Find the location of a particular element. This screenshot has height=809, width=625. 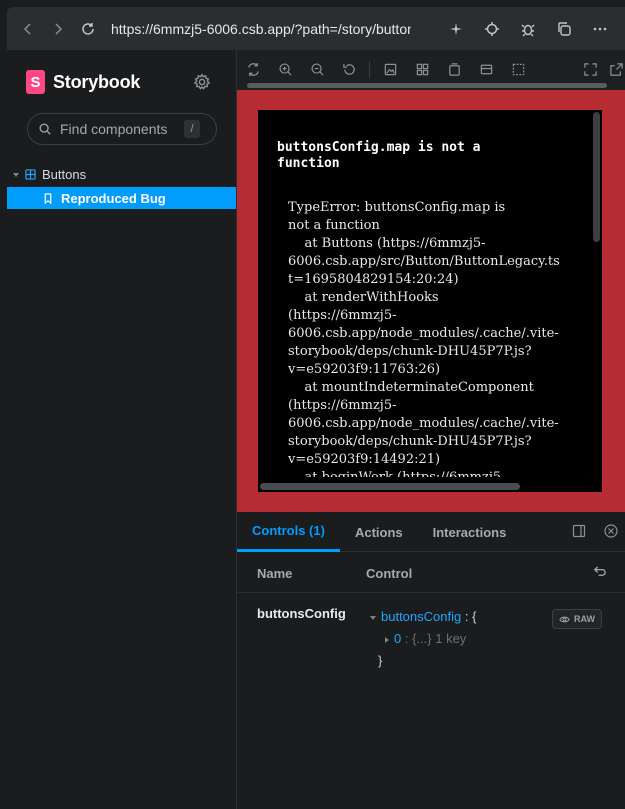

outline-icon is located at coordinates (518, 70).